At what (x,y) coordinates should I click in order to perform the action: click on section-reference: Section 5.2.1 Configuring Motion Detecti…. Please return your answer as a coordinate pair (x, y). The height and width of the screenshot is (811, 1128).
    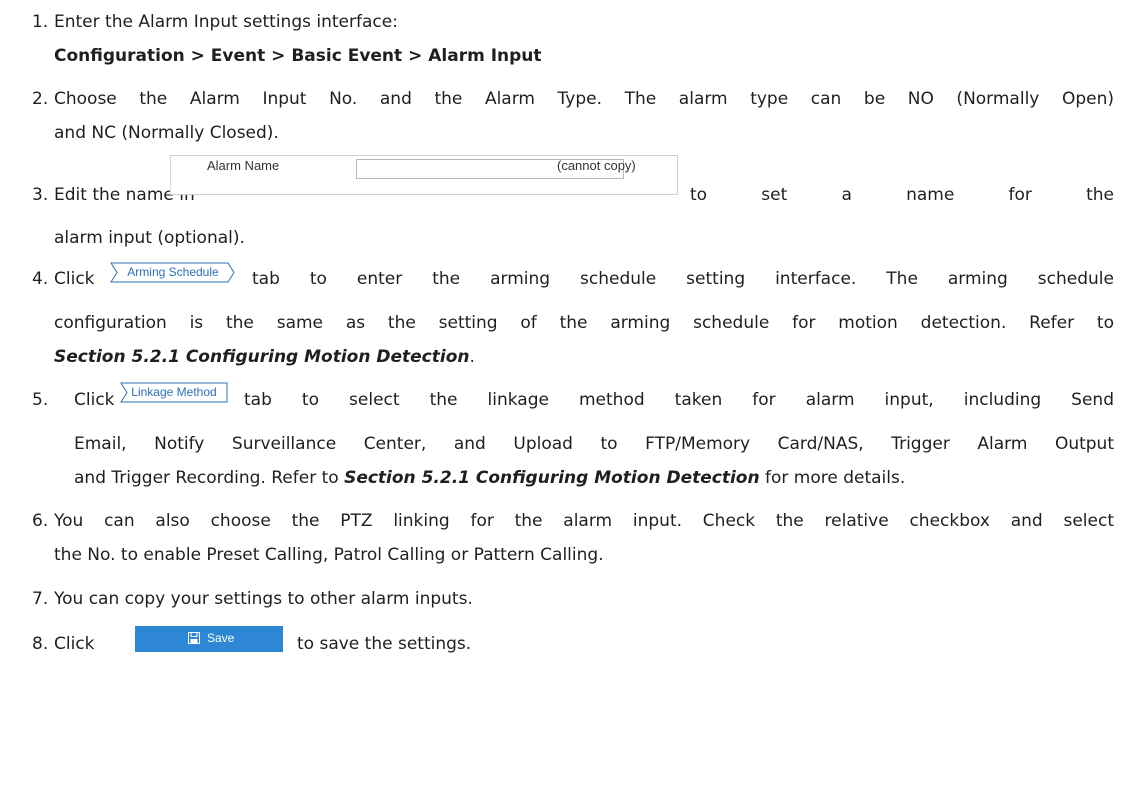
    Looking at the image, I should click on (262, 357).